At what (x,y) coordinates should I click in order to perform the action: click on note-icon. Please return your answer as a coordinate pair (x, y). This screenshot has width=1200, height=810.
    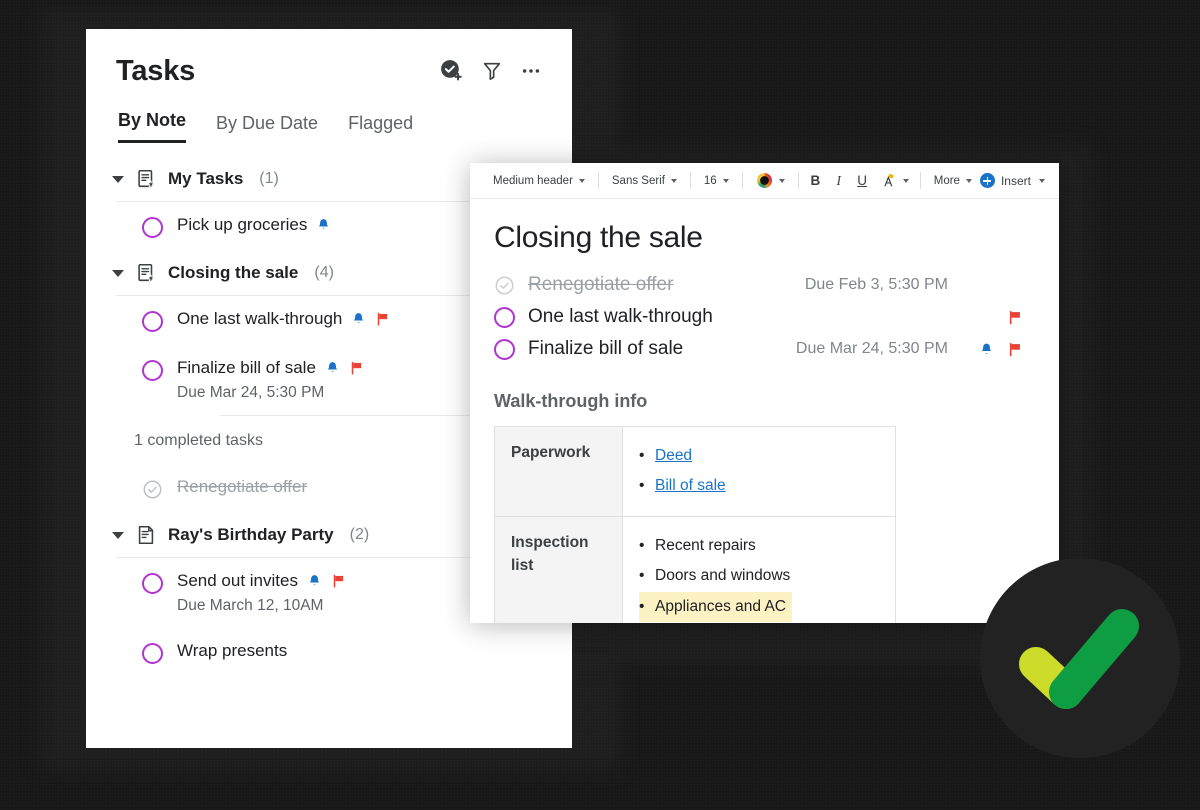
    Looking at the image, I should click on (146, 535).